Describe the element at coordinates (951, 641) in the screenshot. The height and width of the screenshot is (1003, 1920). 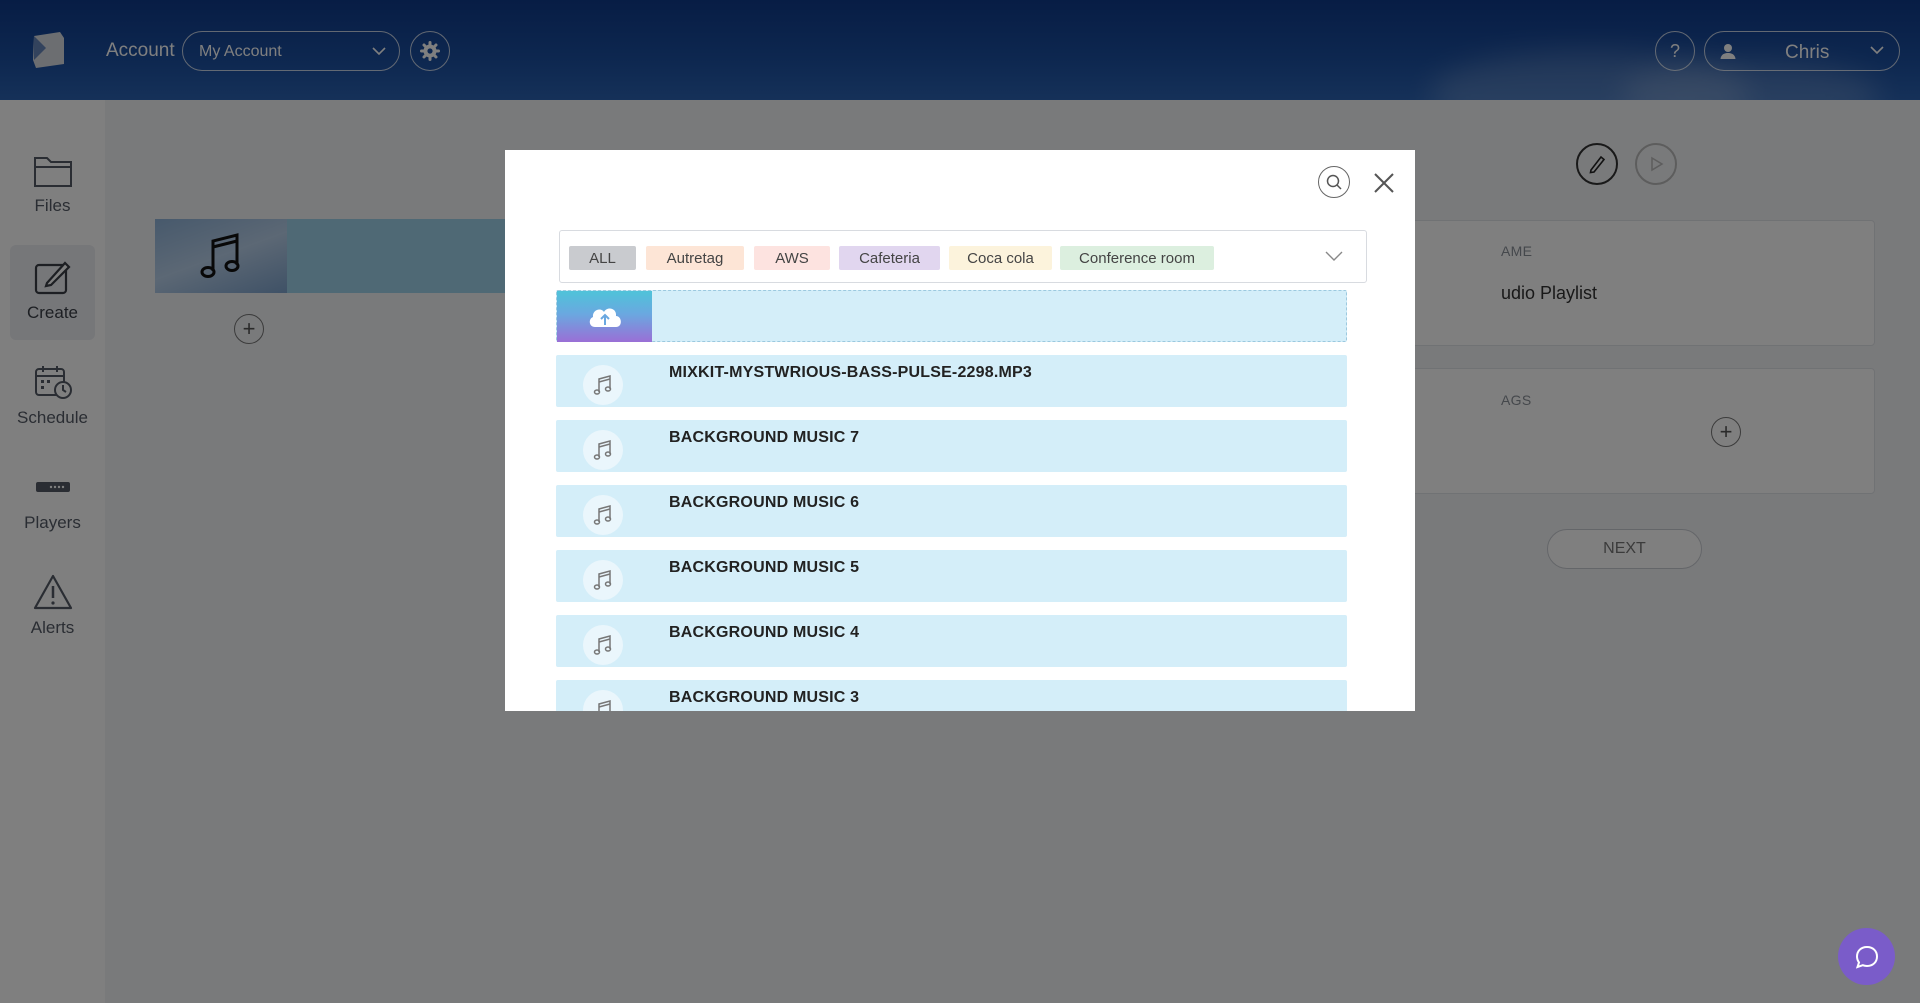
I see `file-row: BACKGROUND MUSIC 4` at that location.